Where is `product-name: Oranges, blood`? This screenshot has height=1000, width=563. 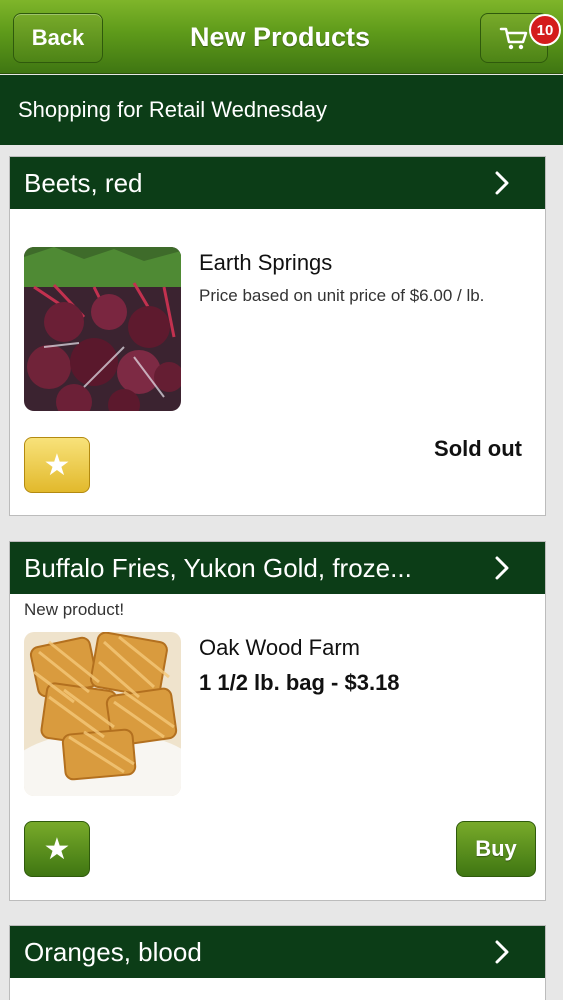
product-name: Oranges, blood is located at coordinates (113, 951).